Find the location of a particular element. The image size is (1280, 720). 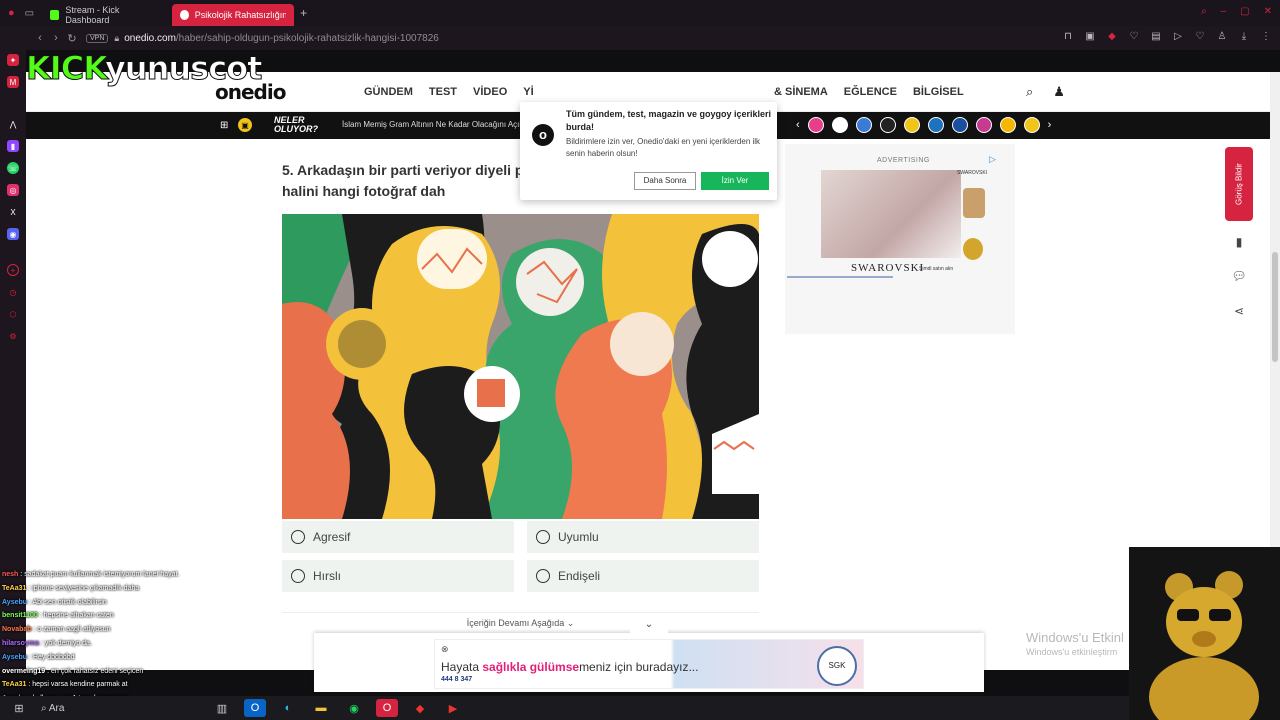

task-view-icon: ▥ is located at coordinates (222, 708).